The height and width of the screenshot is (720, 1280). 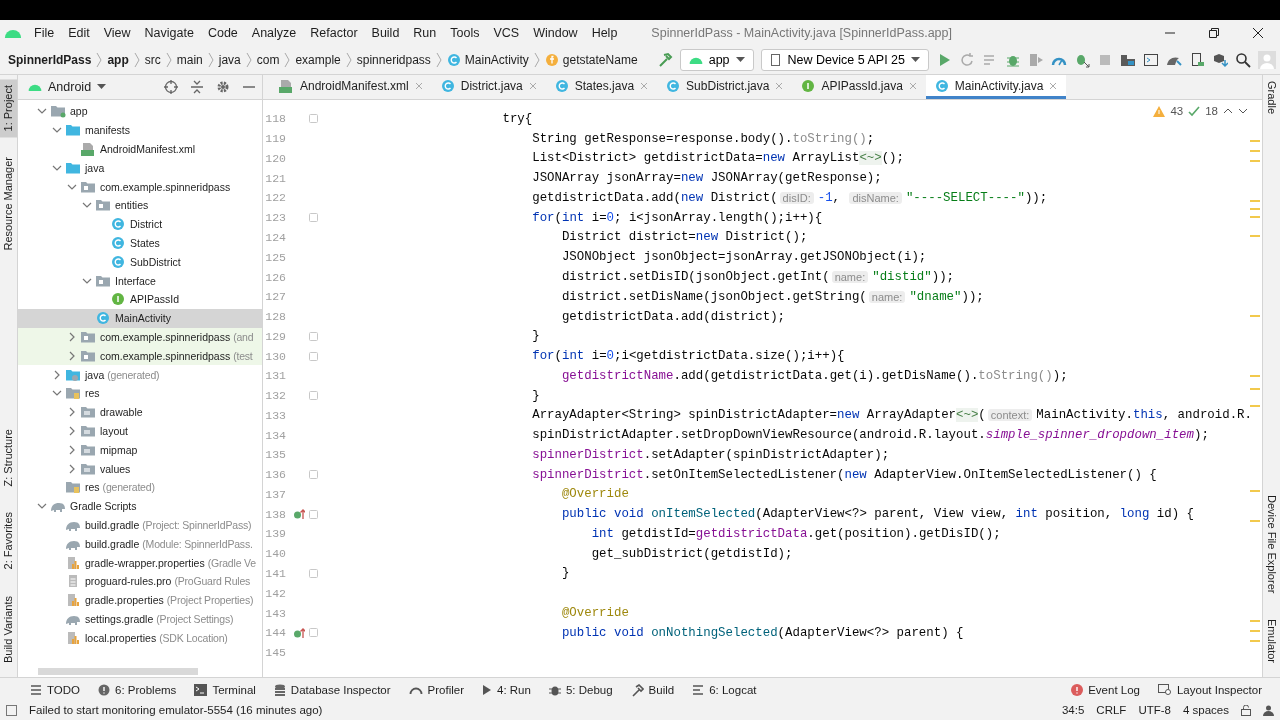 What do you see at coordinates (8, 108) in the screenshot?
I see `tool-window-tab: 1: Project` at bounding box center [8, 108].